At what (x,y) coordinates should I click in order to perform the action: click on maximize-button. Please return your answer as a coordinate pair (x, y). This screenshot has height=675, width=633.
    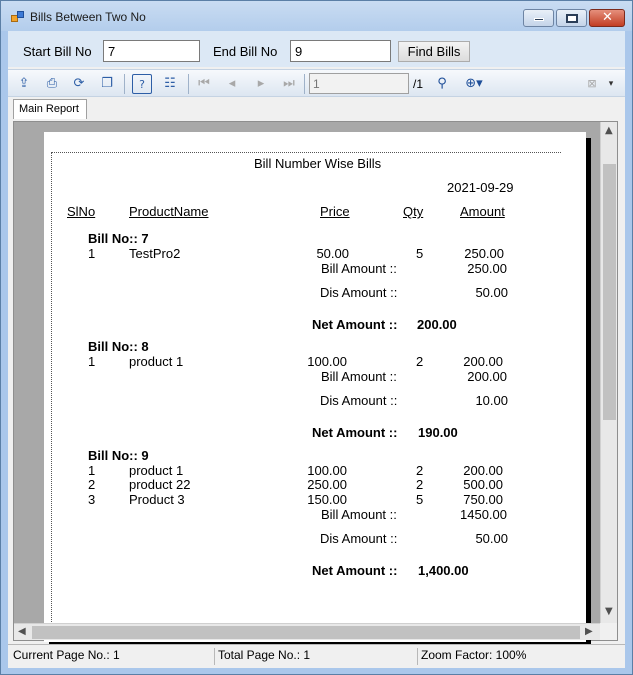
    Looking at the image, I should click on (571, 18).